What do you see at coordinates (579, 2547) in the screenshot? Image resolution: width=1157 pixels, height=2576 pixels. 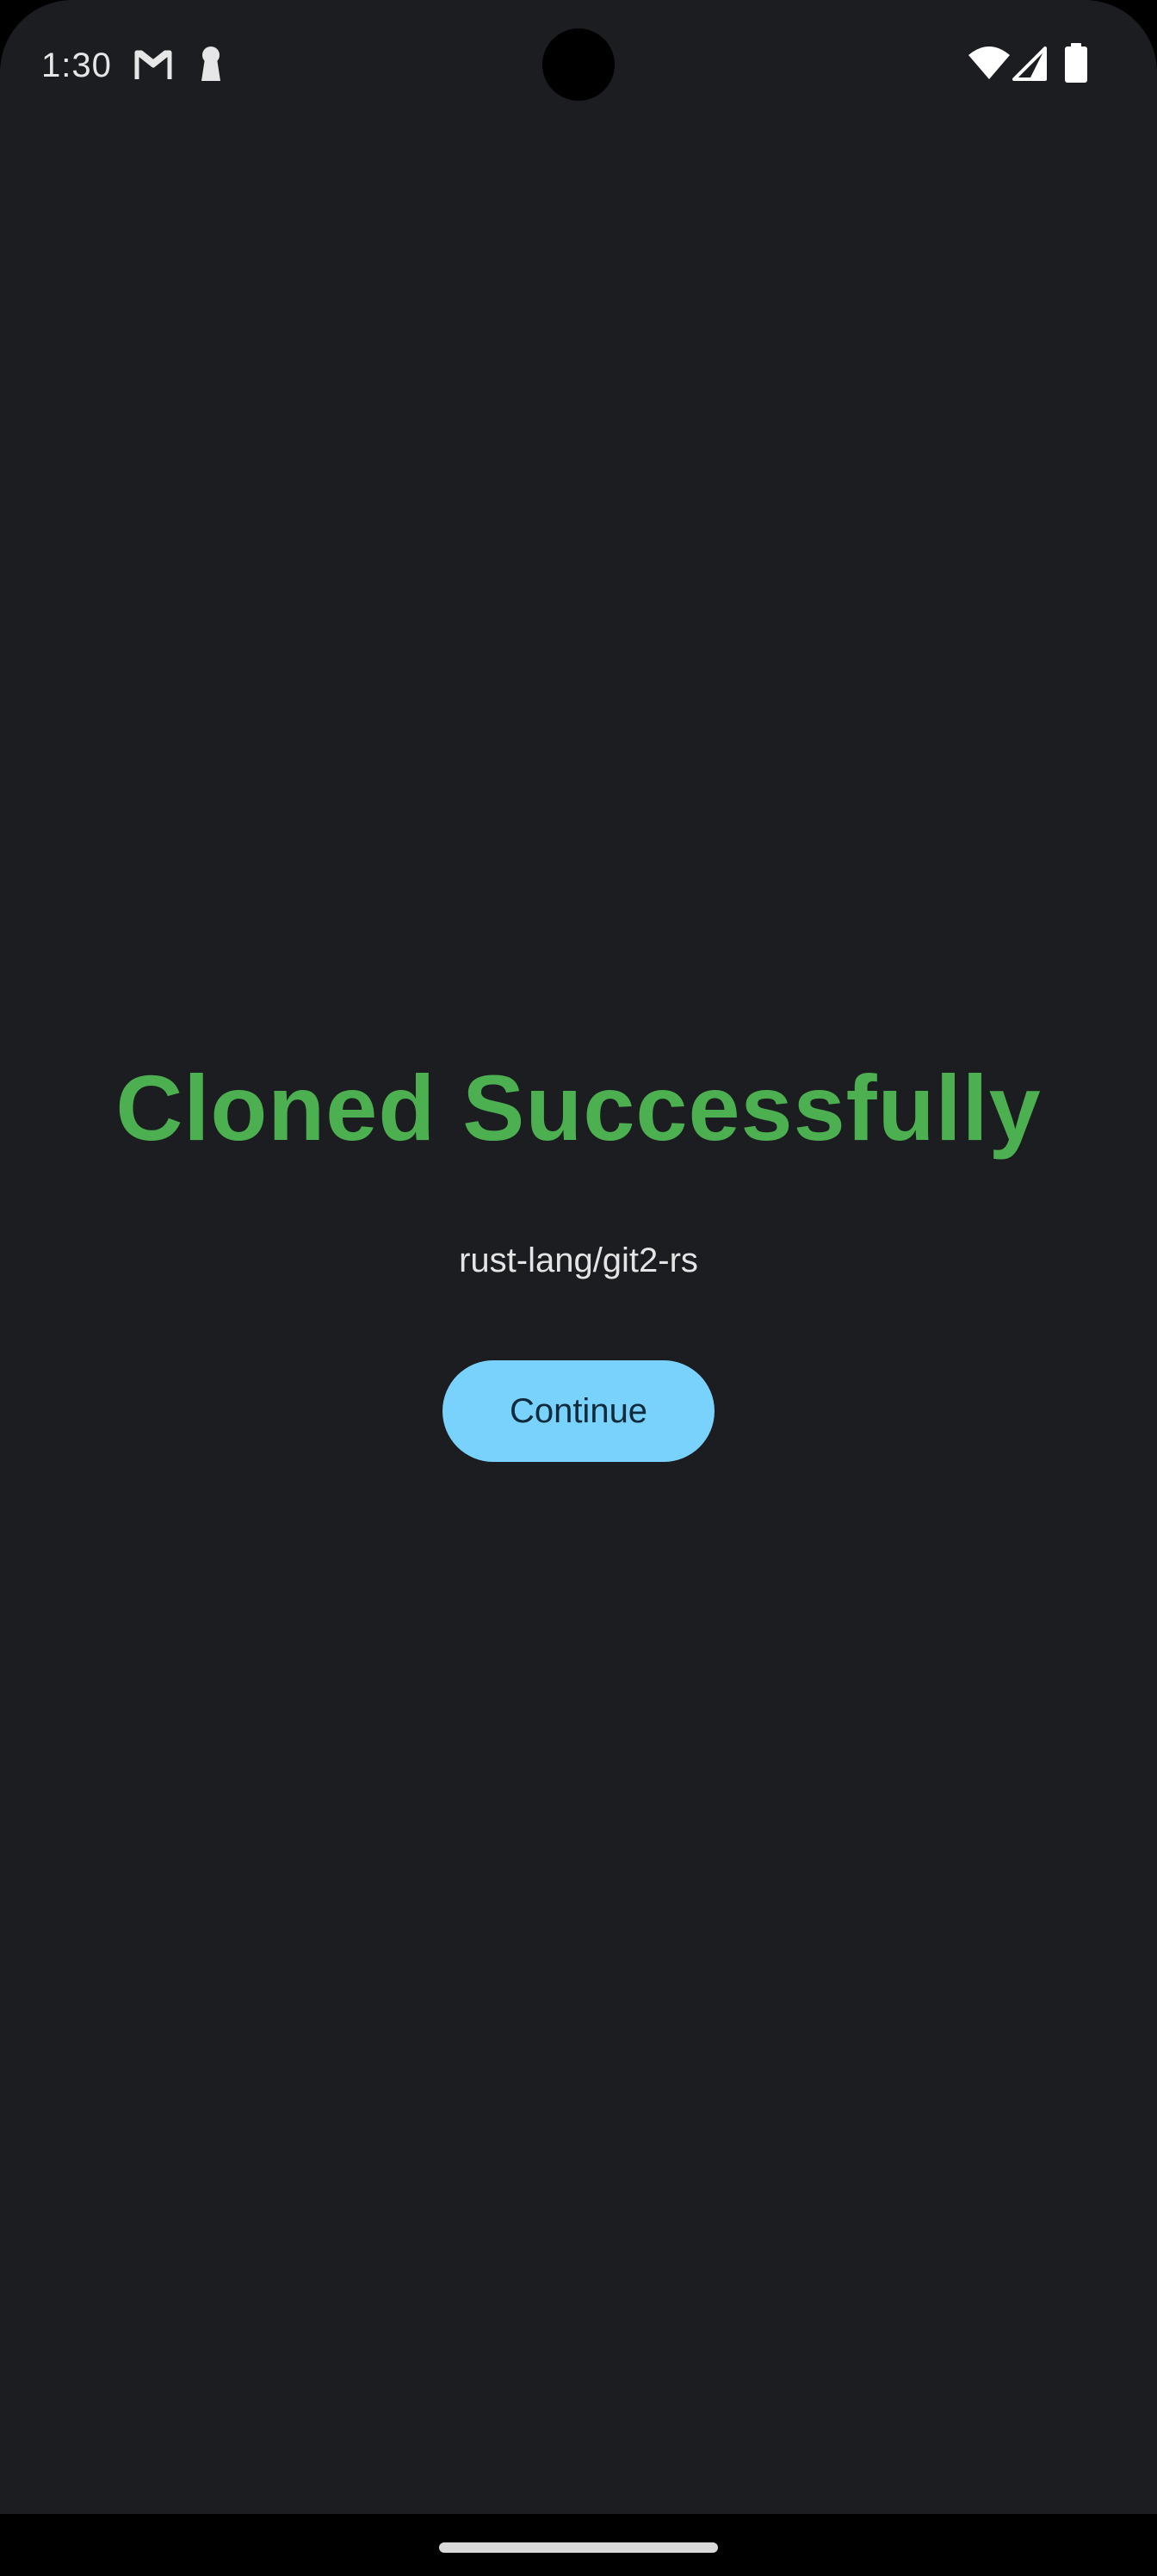 I see `gesture-navigation-handle` at bounding box center [579, 2547].